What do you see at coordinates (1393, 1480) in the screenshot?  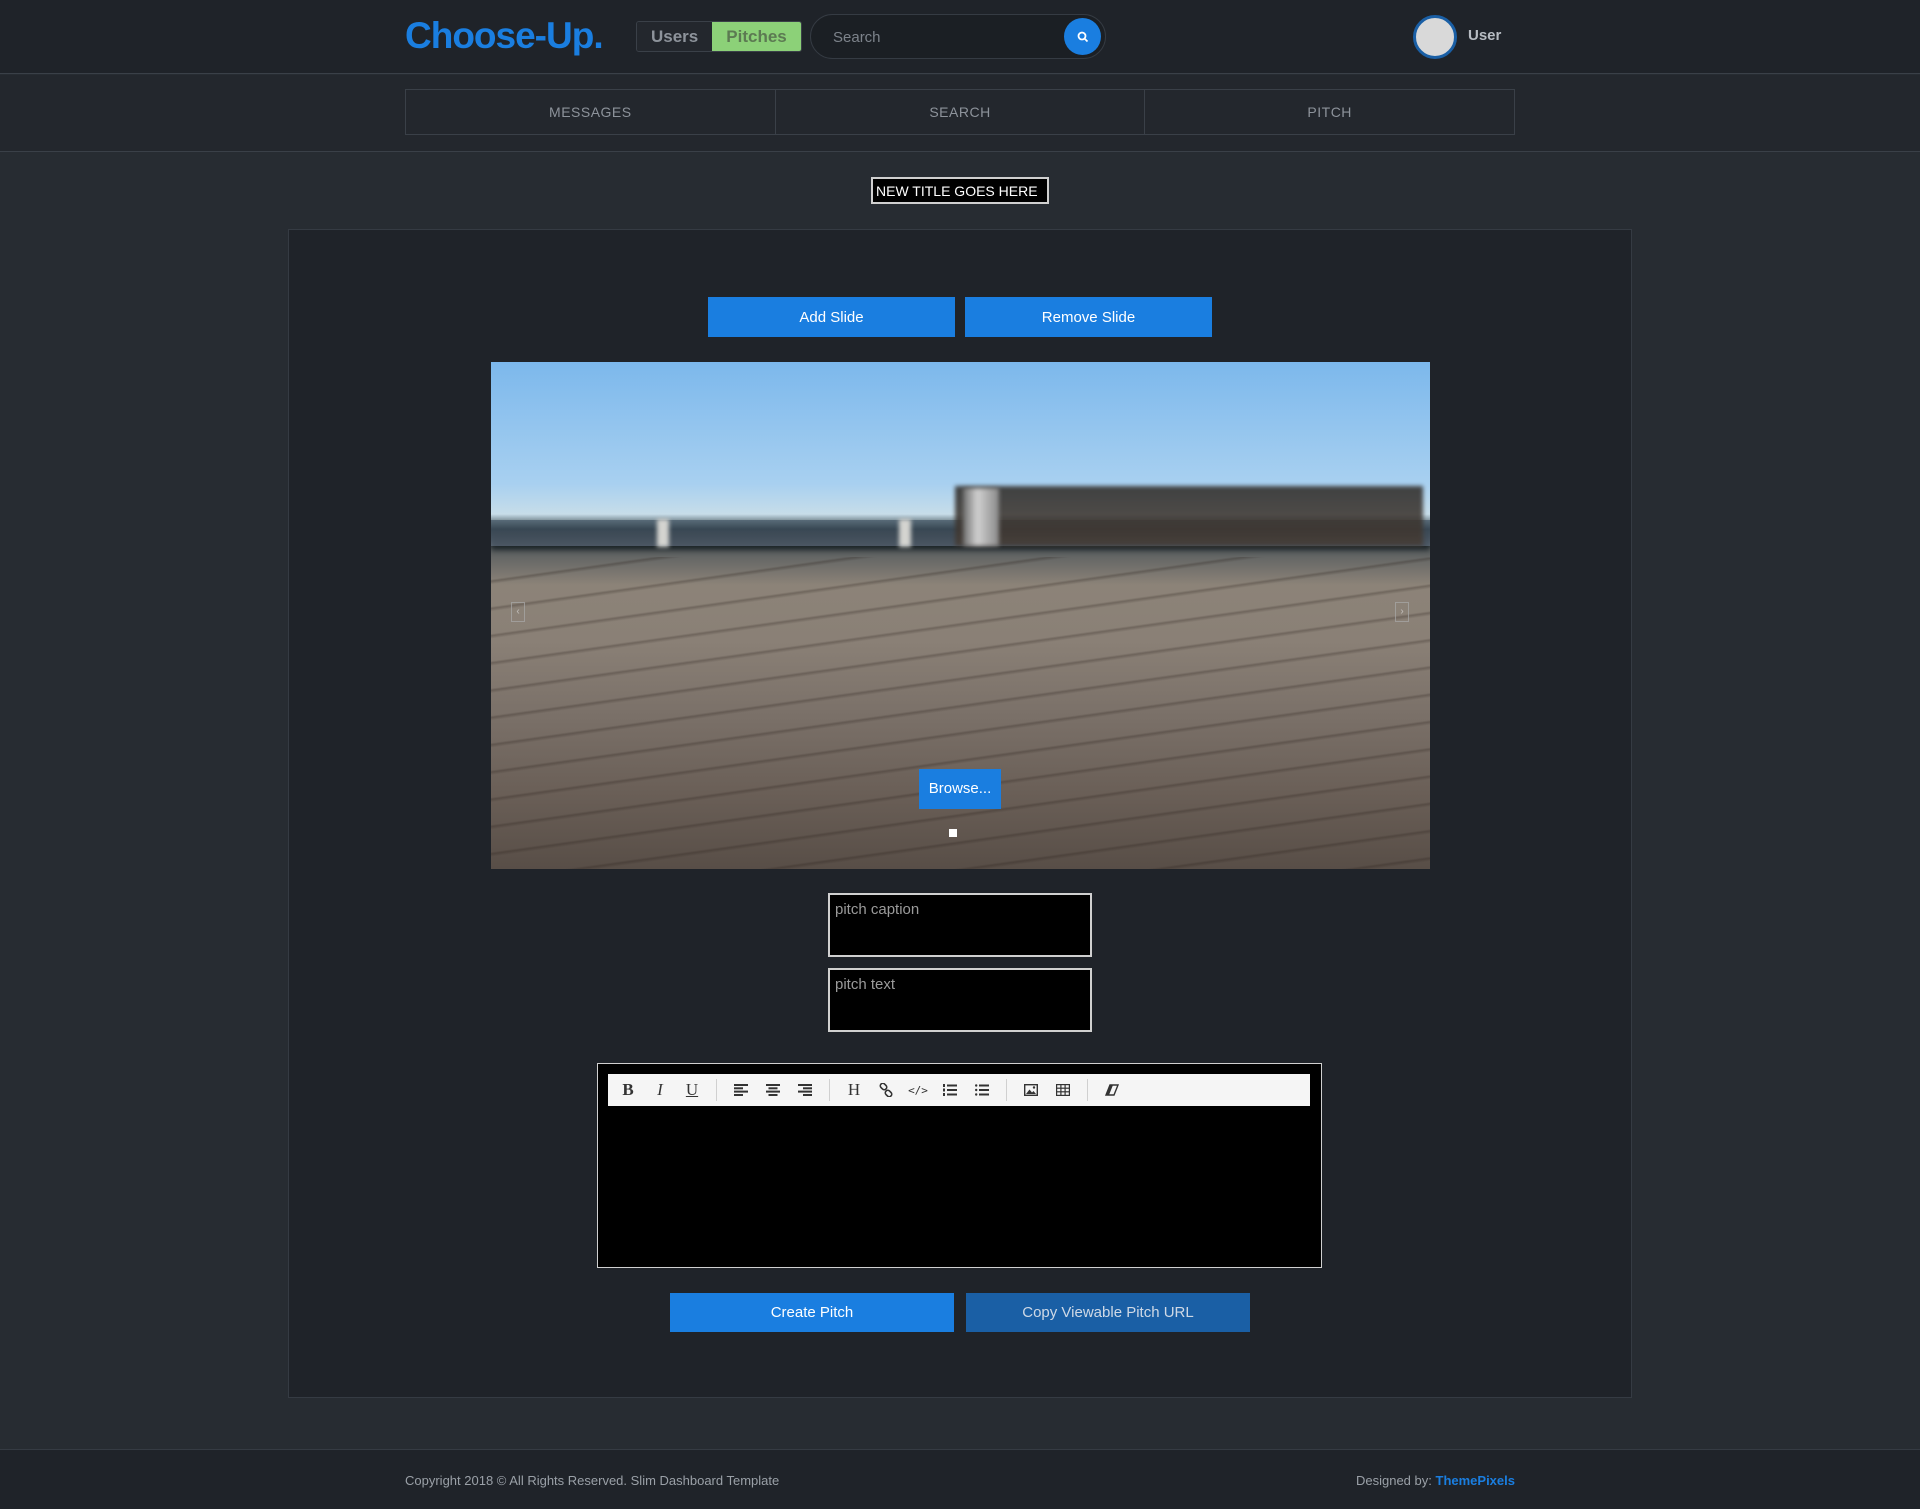 I see `designed-by-label: Designed by:` at bounding box center [1393, 1480].